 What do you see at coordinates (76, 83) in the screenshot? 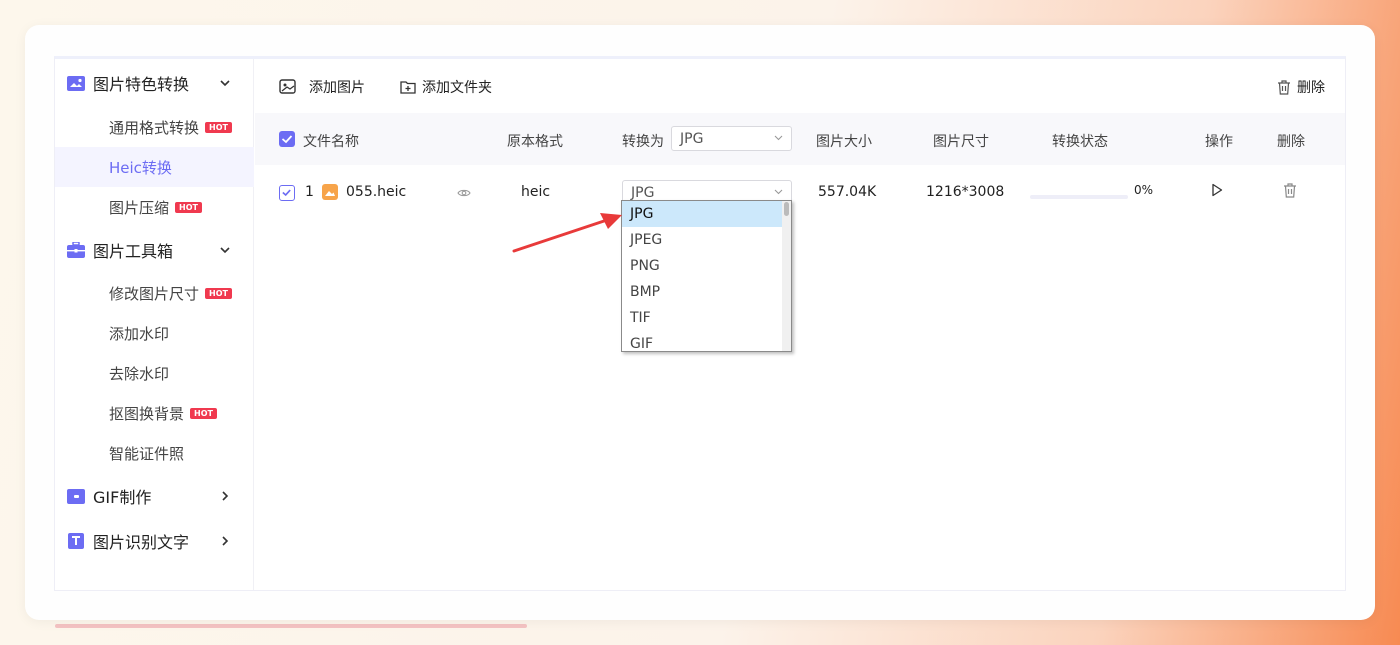
I see `image-convert-icon` at bounding box center [76, 83].